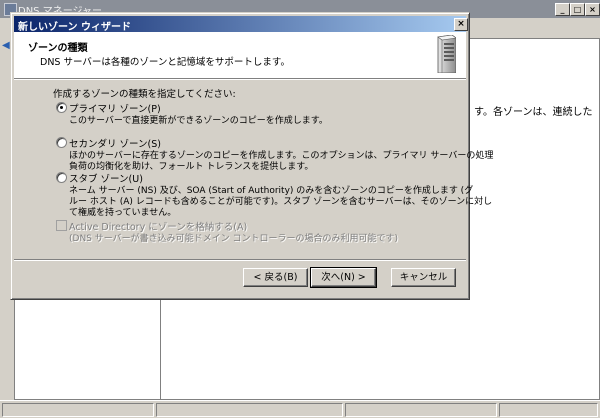 The image size is (600, 418). Describe the element at coordinates (61, 225) in the screenshot. I see `store-in-ad-checkbox` at that location.